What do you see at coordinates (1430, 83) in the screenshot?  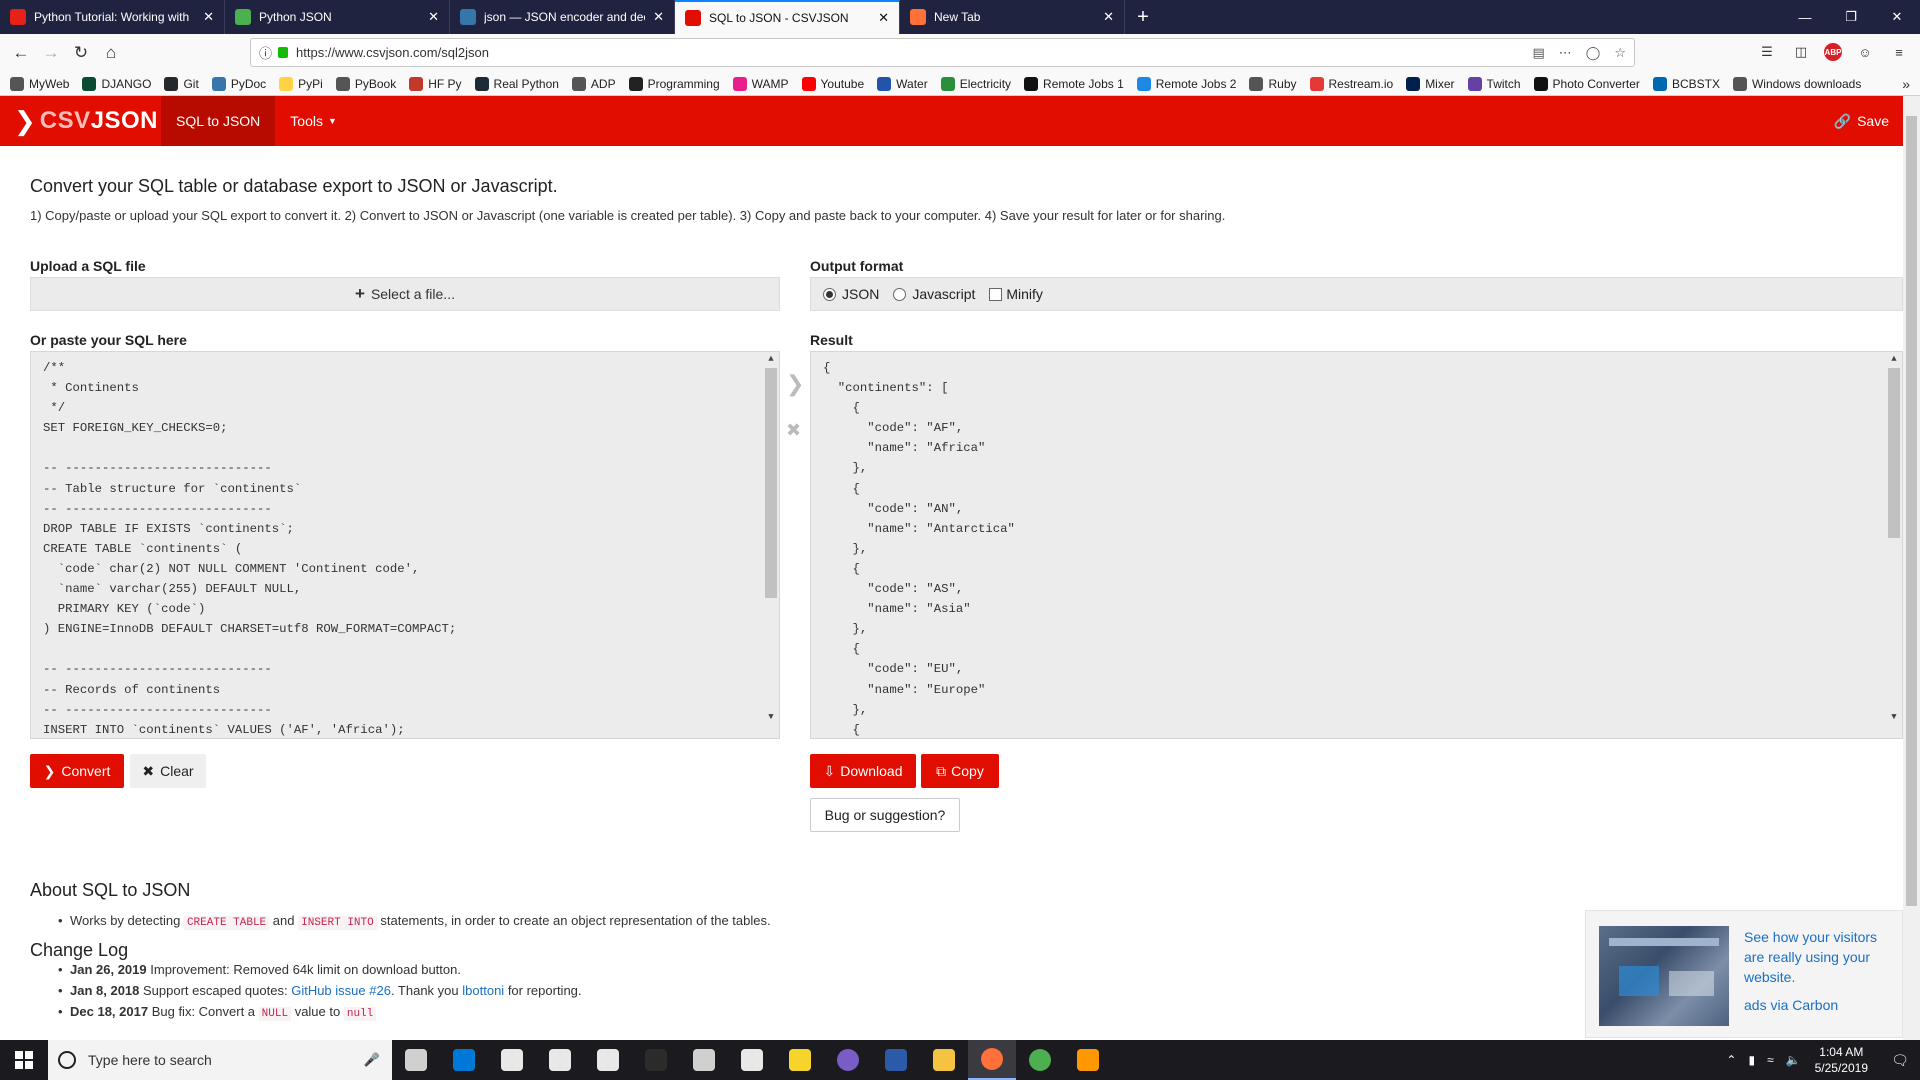 I see `bookmark-item: Mixer` at bounding box center [1430, 83].